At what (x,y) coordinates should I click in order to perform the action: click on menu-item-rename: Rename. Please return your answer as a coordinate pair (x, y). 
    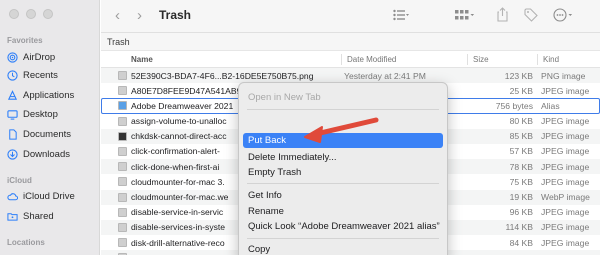
    Looking at the image, I should click on (343, 211).